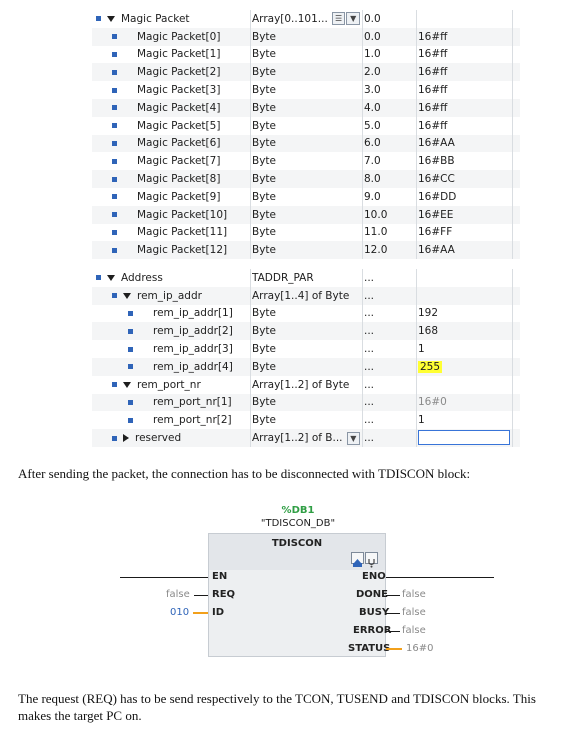 This screenshot has width=572, height=740. What do you see at coordinates (414, 612) in the screenshot?
I see `busy-value: false` at bounding box center [414, 612].